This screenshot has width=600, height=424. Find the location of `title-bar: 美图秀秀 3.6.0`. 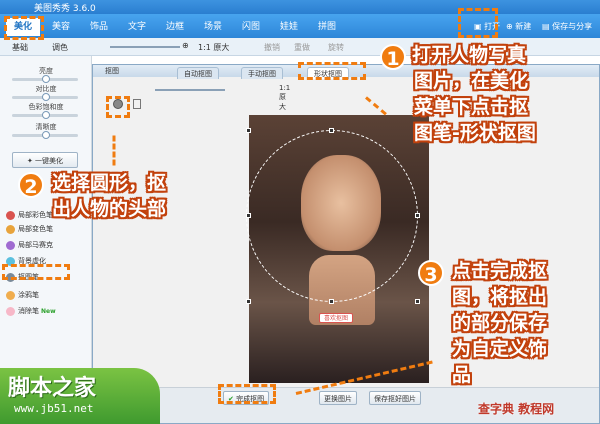

title-bar: 美图秀秀 3.6.0 is located at coordinates (300, 7).